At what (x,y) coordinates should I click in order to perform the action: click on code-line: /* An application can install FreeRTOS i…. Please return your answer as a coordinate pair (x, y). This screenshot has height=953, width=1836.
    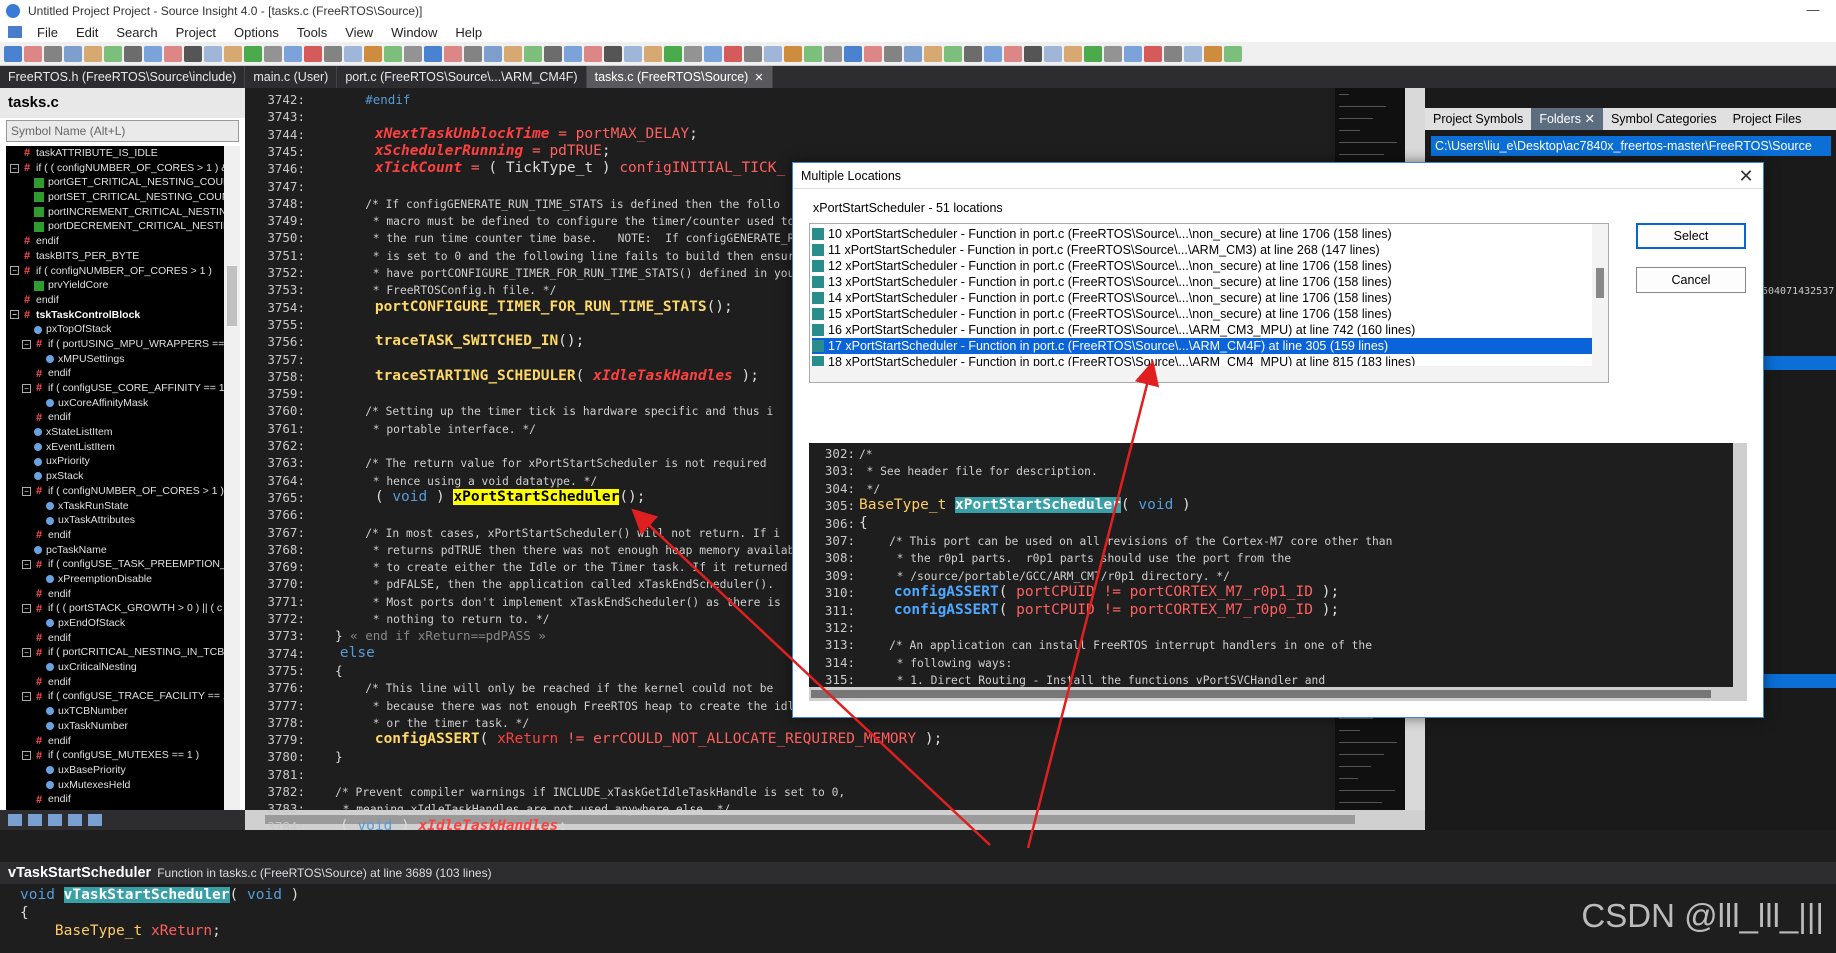
    Looking at the image, I should click on (1115, 644).